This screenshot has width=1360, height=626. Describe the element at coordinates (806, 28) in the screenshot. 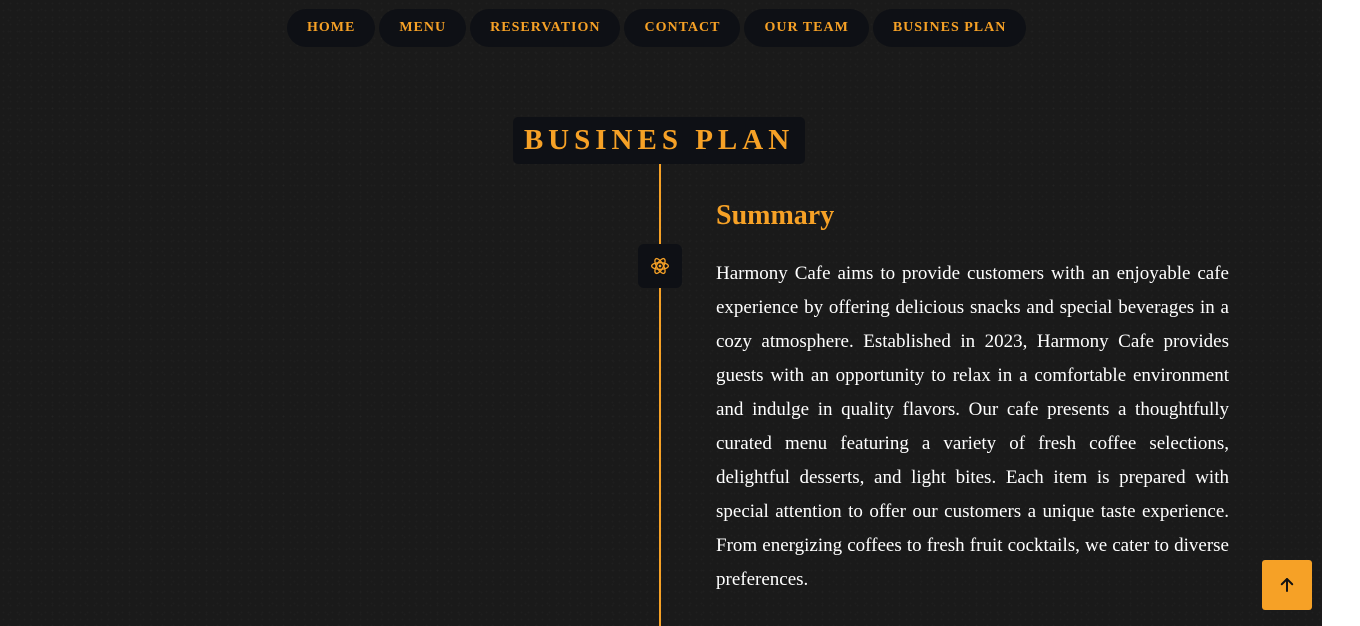

I see `nav-our-team: OUR TEAM` at that location.